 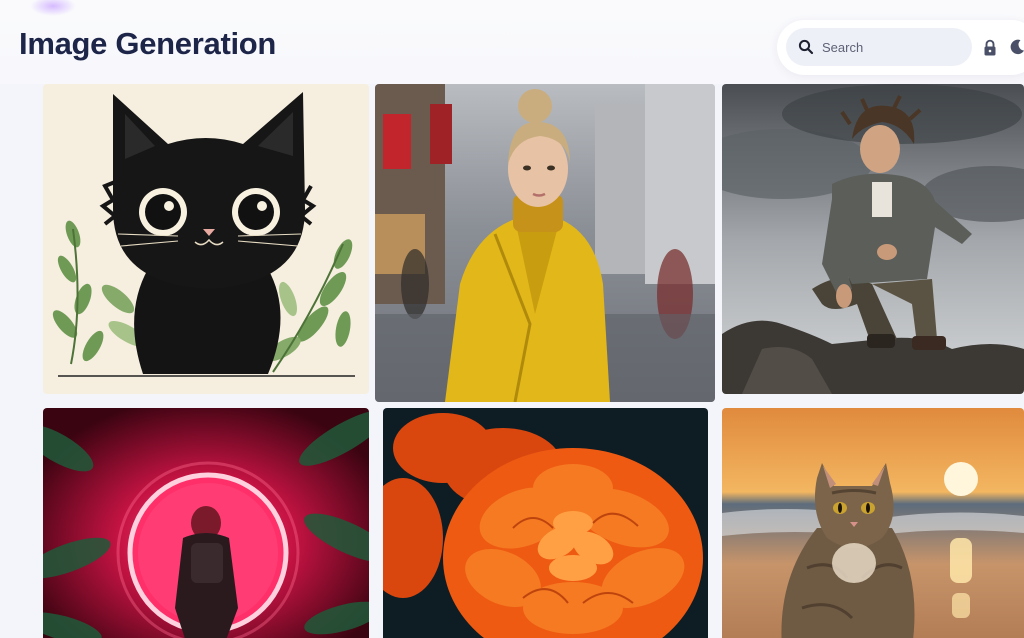 What do you see at coordinates (1016, 47) in the screenshot?
I see `moon-icon` at bounding box center [1016, 47].